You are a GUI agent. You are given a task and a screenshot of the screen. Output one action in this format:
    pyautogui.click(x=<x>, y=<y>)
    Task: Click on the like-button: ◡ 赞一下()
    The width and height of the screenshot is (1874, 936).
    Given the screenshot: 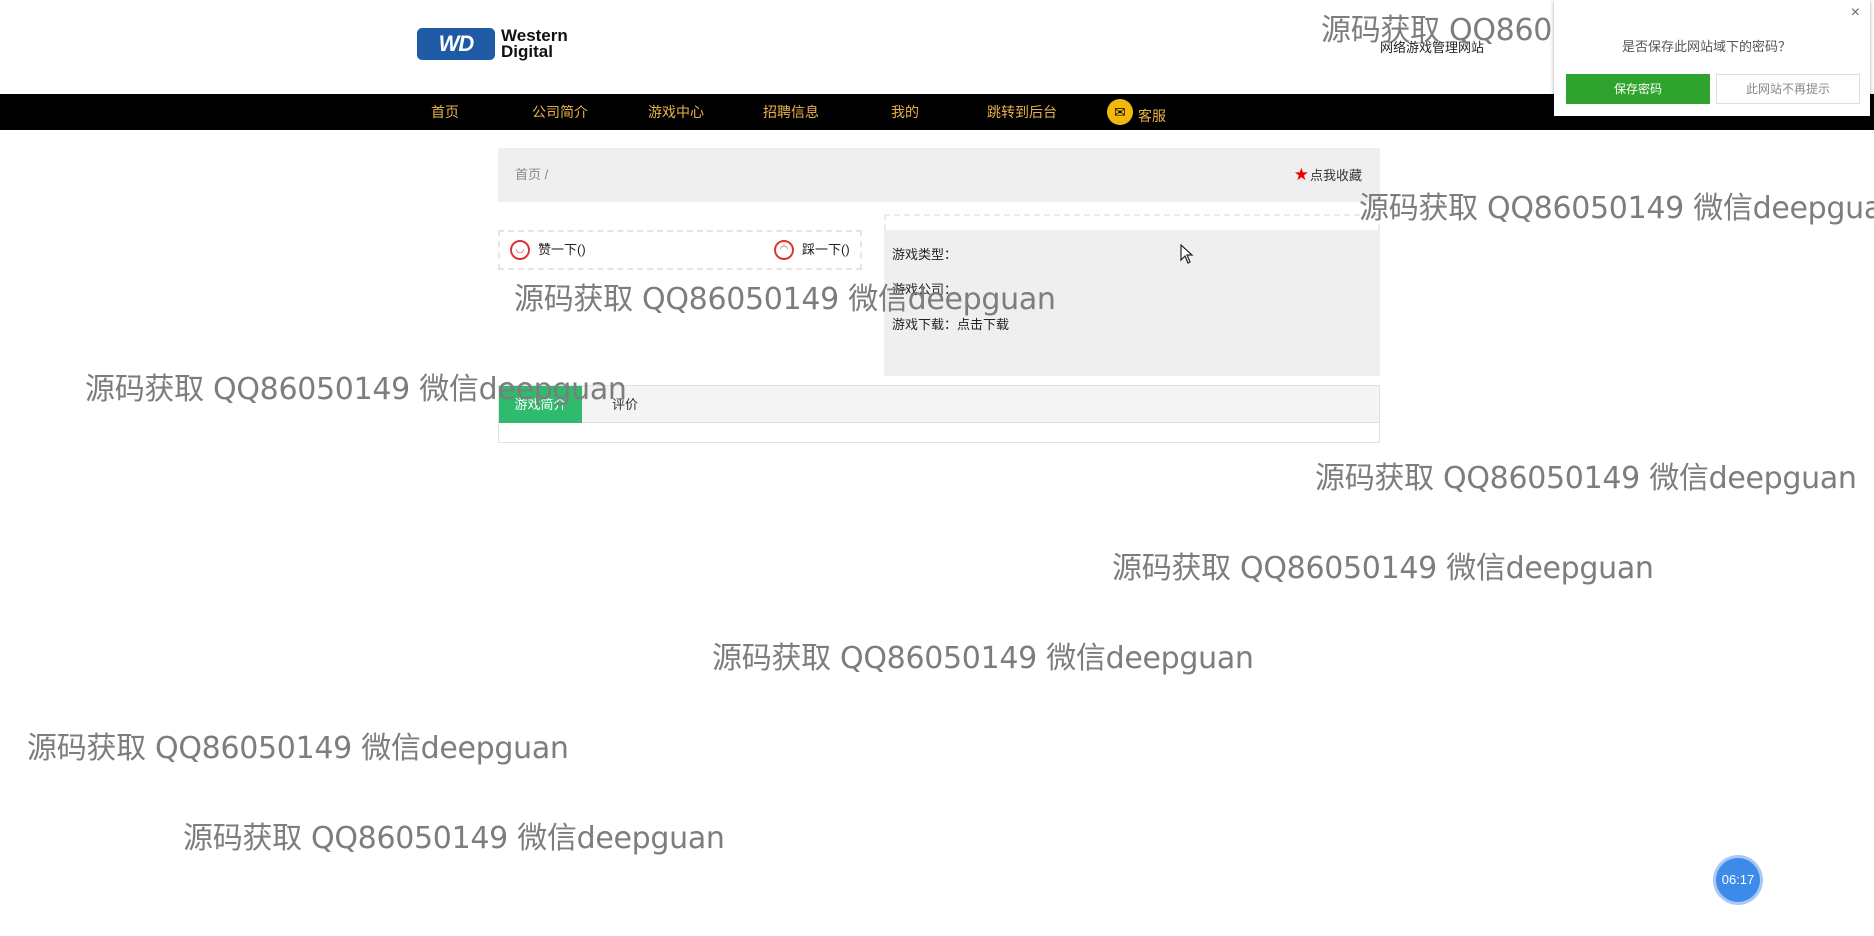 What is the action you would take?
    pyautogui.click(x=548, y=250)
    